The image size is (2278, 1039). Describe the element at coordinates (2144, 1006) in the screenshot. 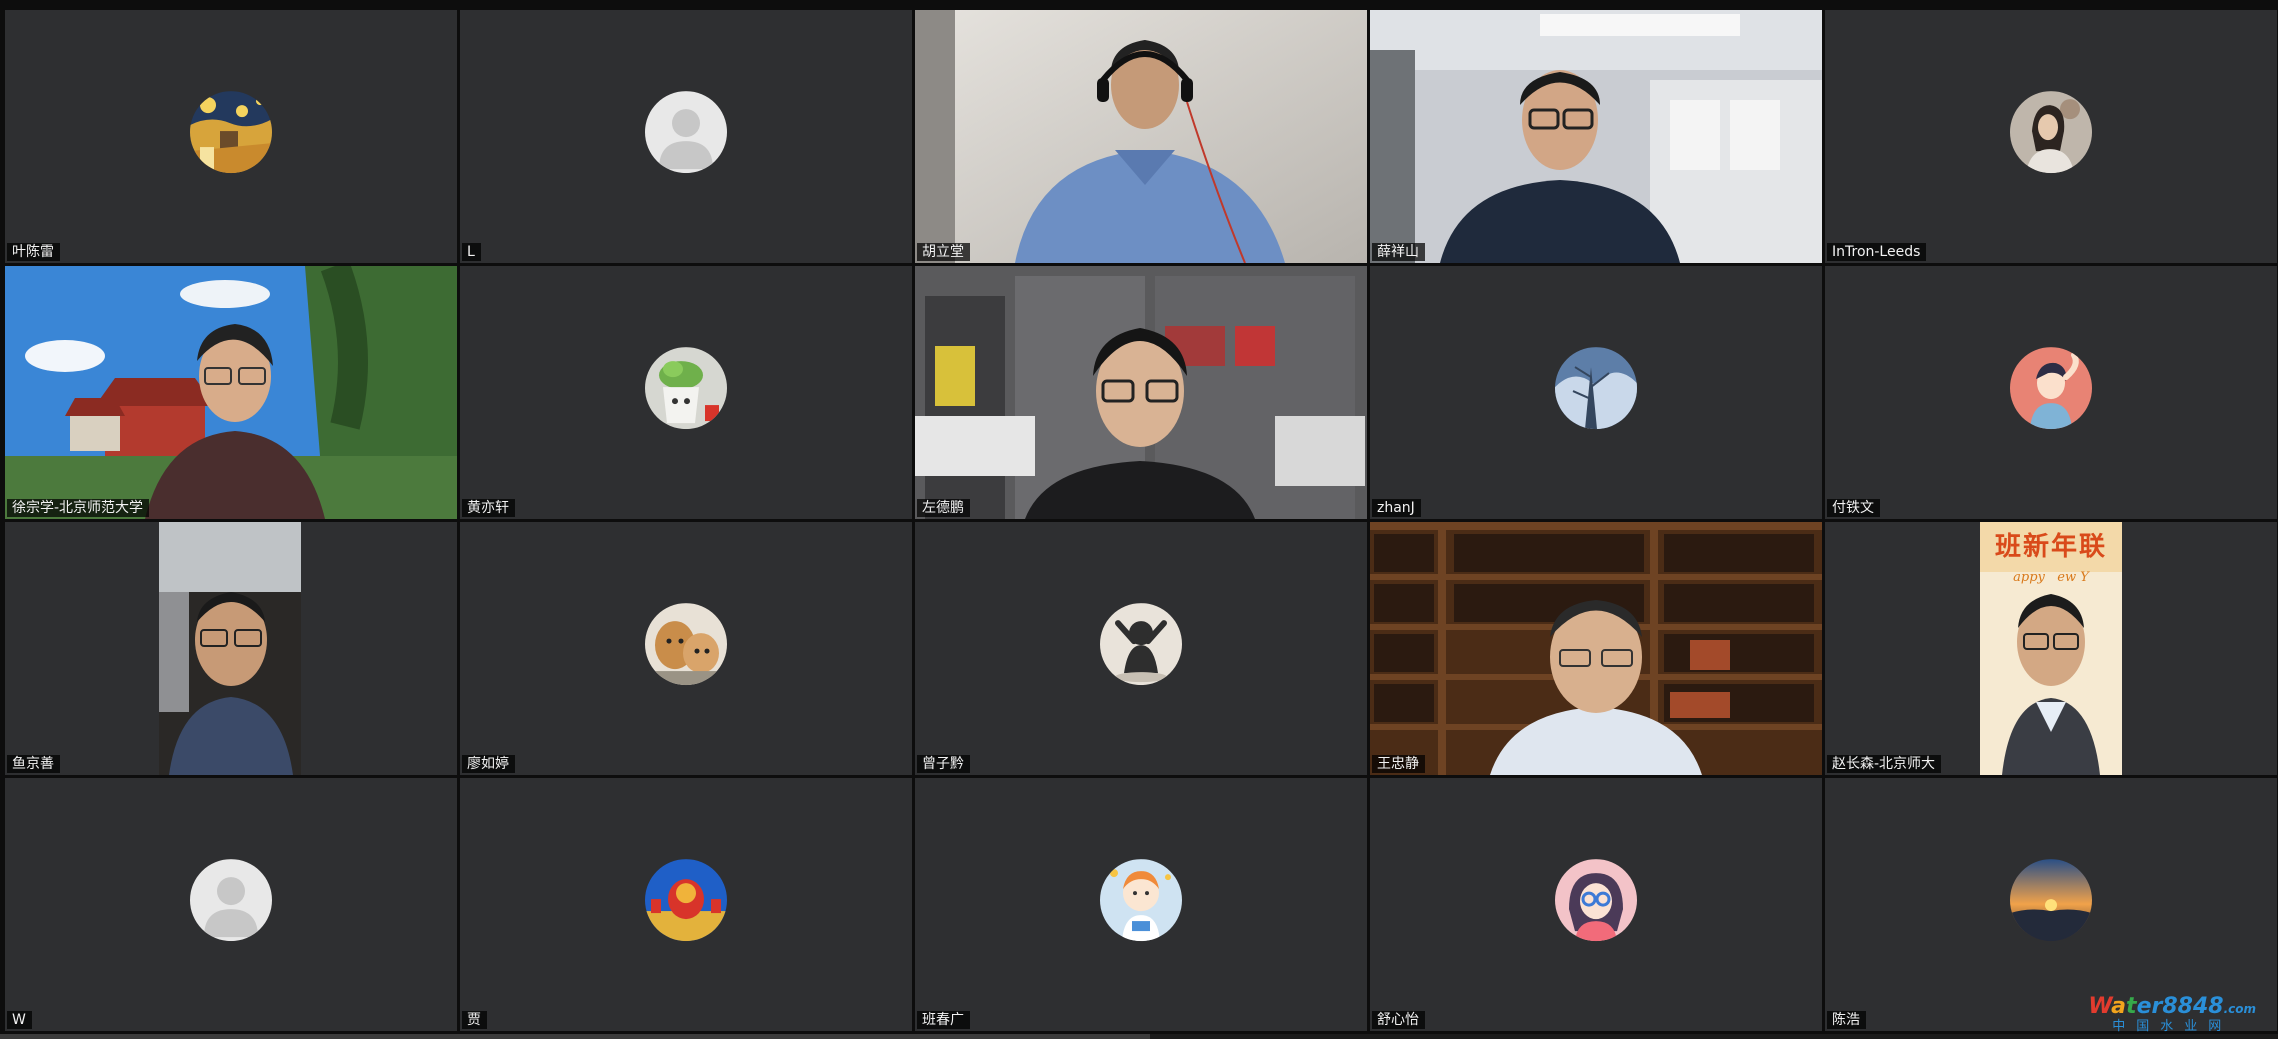

I see `watermark-letter: e` at that location.